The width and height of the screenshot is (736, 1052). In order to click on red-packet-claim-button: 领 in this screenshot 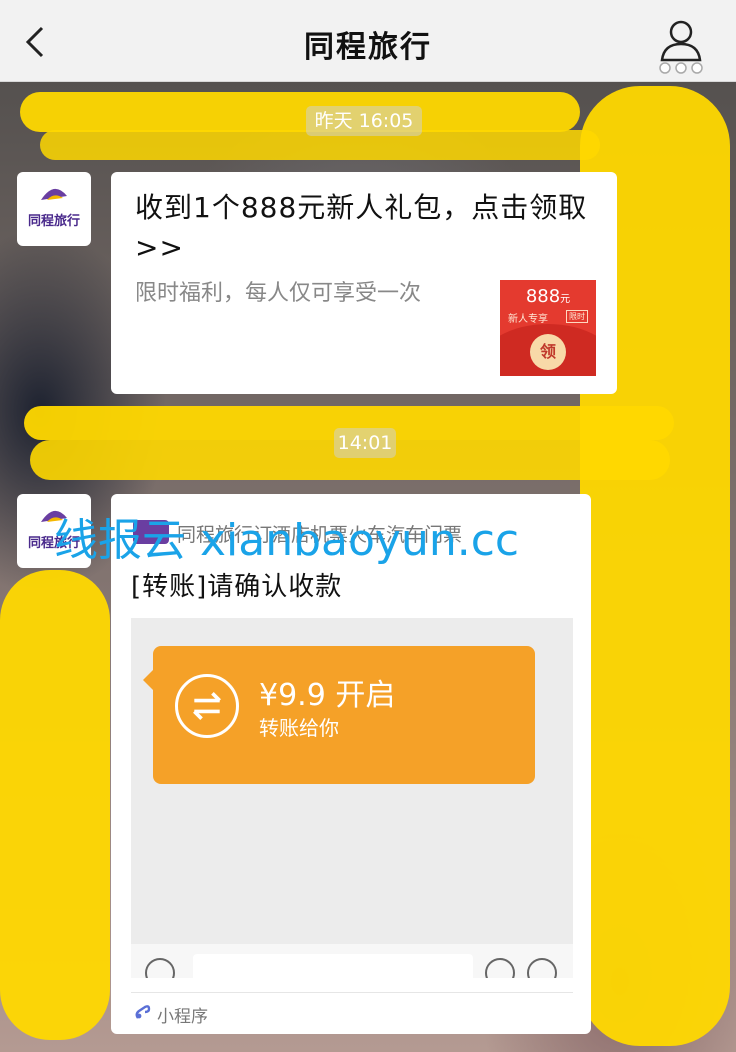, I will do `click(548, 352)`.